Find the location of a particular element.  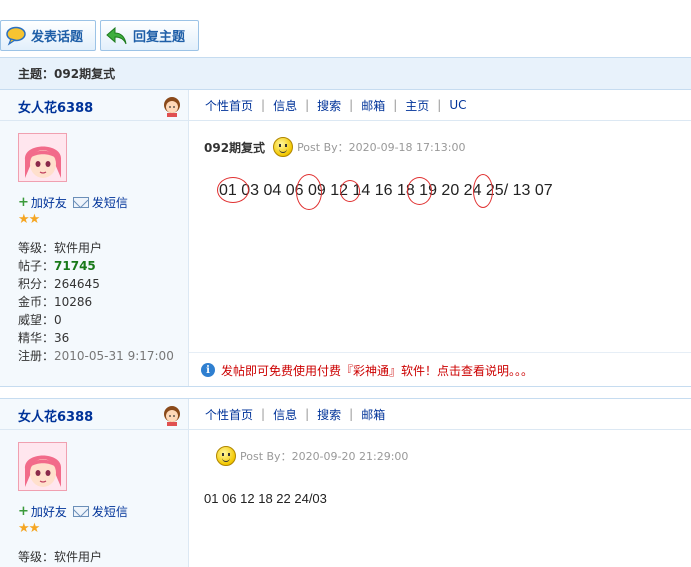

topic-bar: 主题： 092期复式 is located at coordinates (345, 73).